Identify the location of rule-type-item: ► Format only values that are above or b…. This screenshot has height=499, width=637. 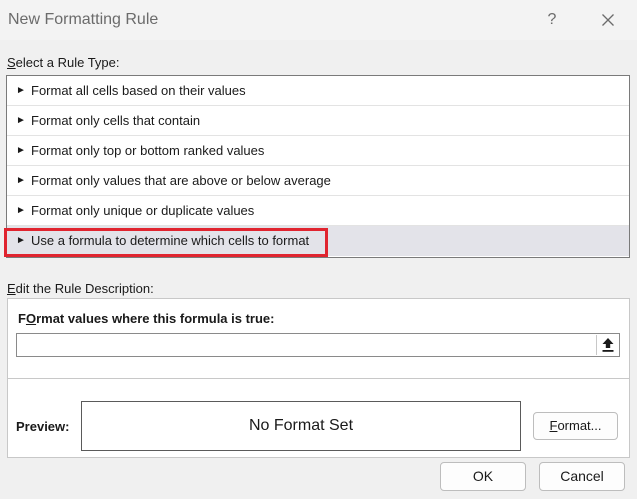
(318, 181).